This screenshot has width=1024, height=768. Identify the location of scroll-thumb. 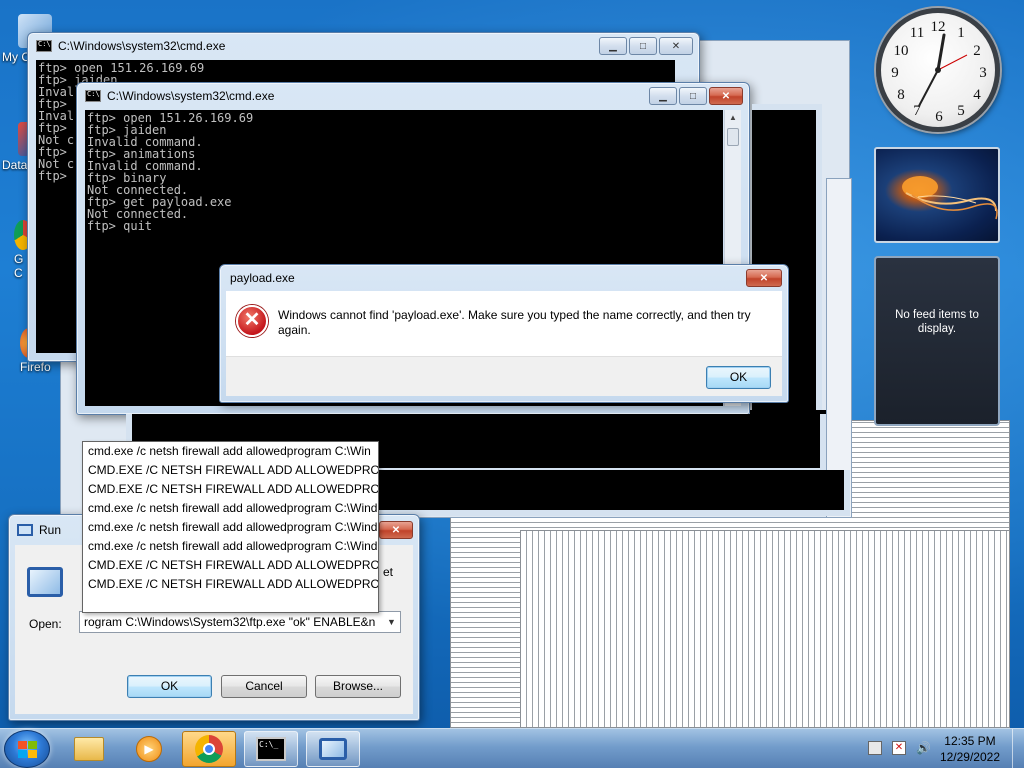
(733, 137).